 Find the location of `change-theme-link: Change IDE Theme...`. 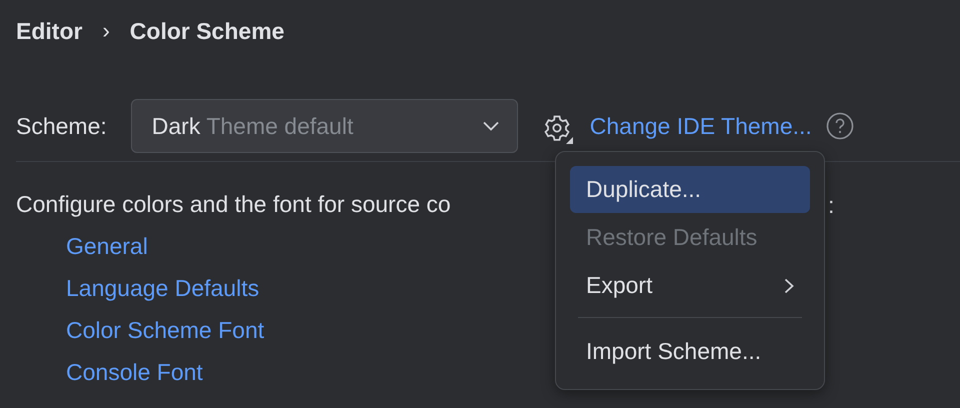

change-theme-link: Change IDE Theme... is located at coordinates (701, 126).